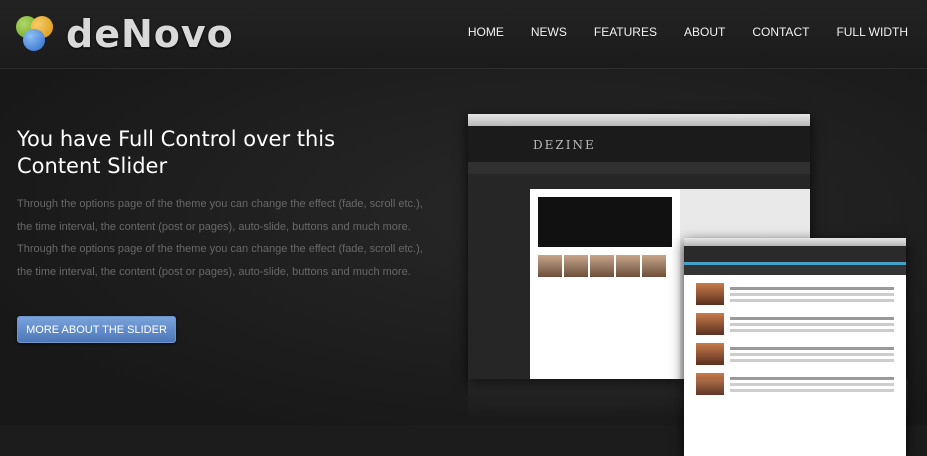 The width and height of the screenshot is (927, 456). Describe the element at coordinates (150, 34) in the screenshot. I see `logo-text: deNovo` at that location.